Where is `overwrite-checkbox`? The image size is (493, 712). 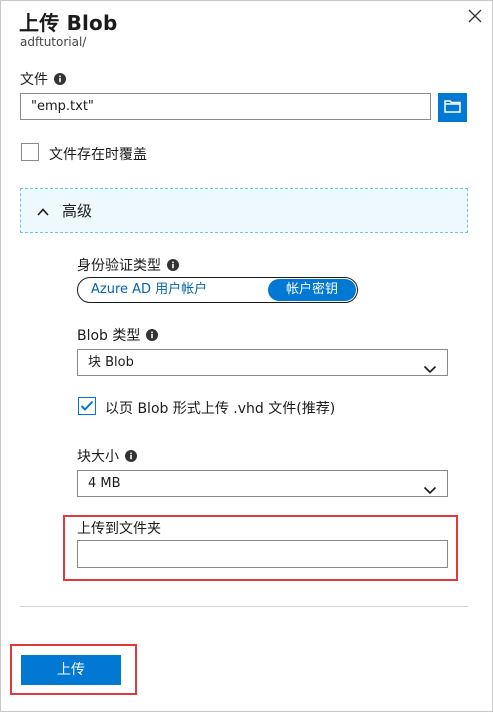 overwrite-checkbox is located at coordinates (30, 152).